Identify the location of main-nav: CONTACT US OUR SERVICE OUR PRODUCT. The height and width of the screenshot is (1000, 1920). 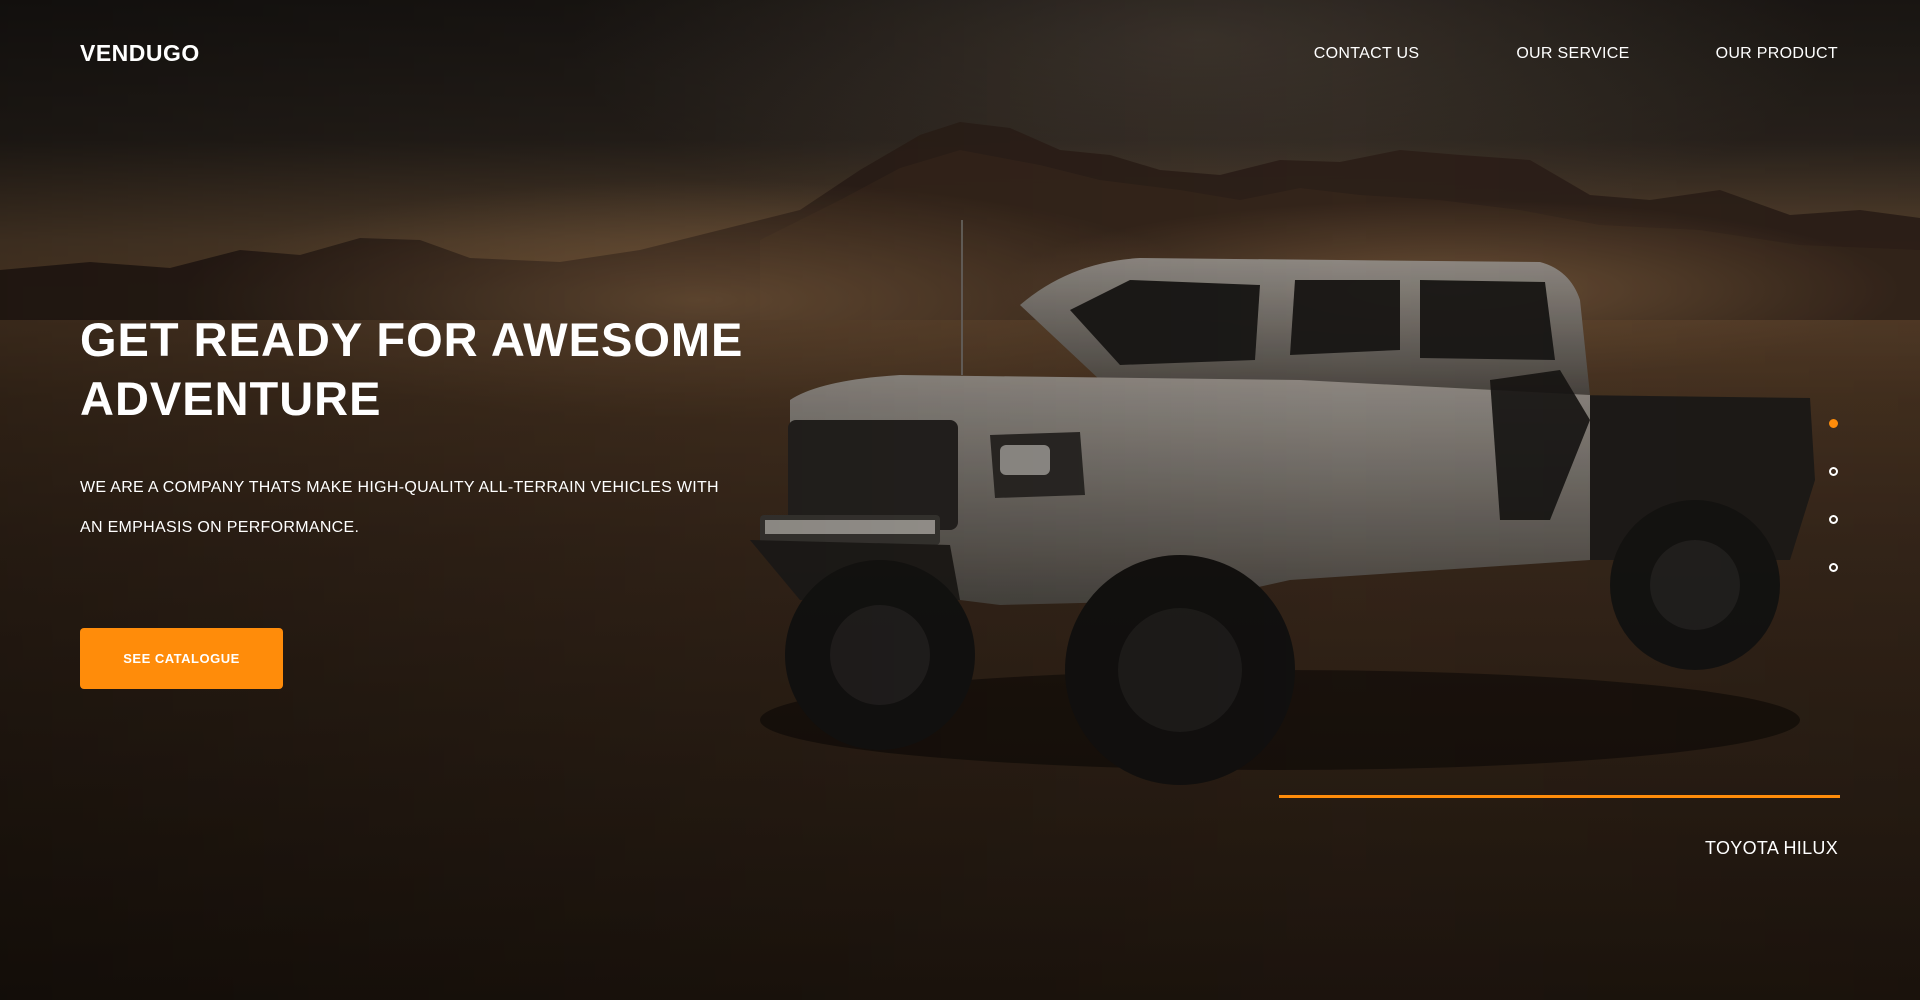
(1576, 54).